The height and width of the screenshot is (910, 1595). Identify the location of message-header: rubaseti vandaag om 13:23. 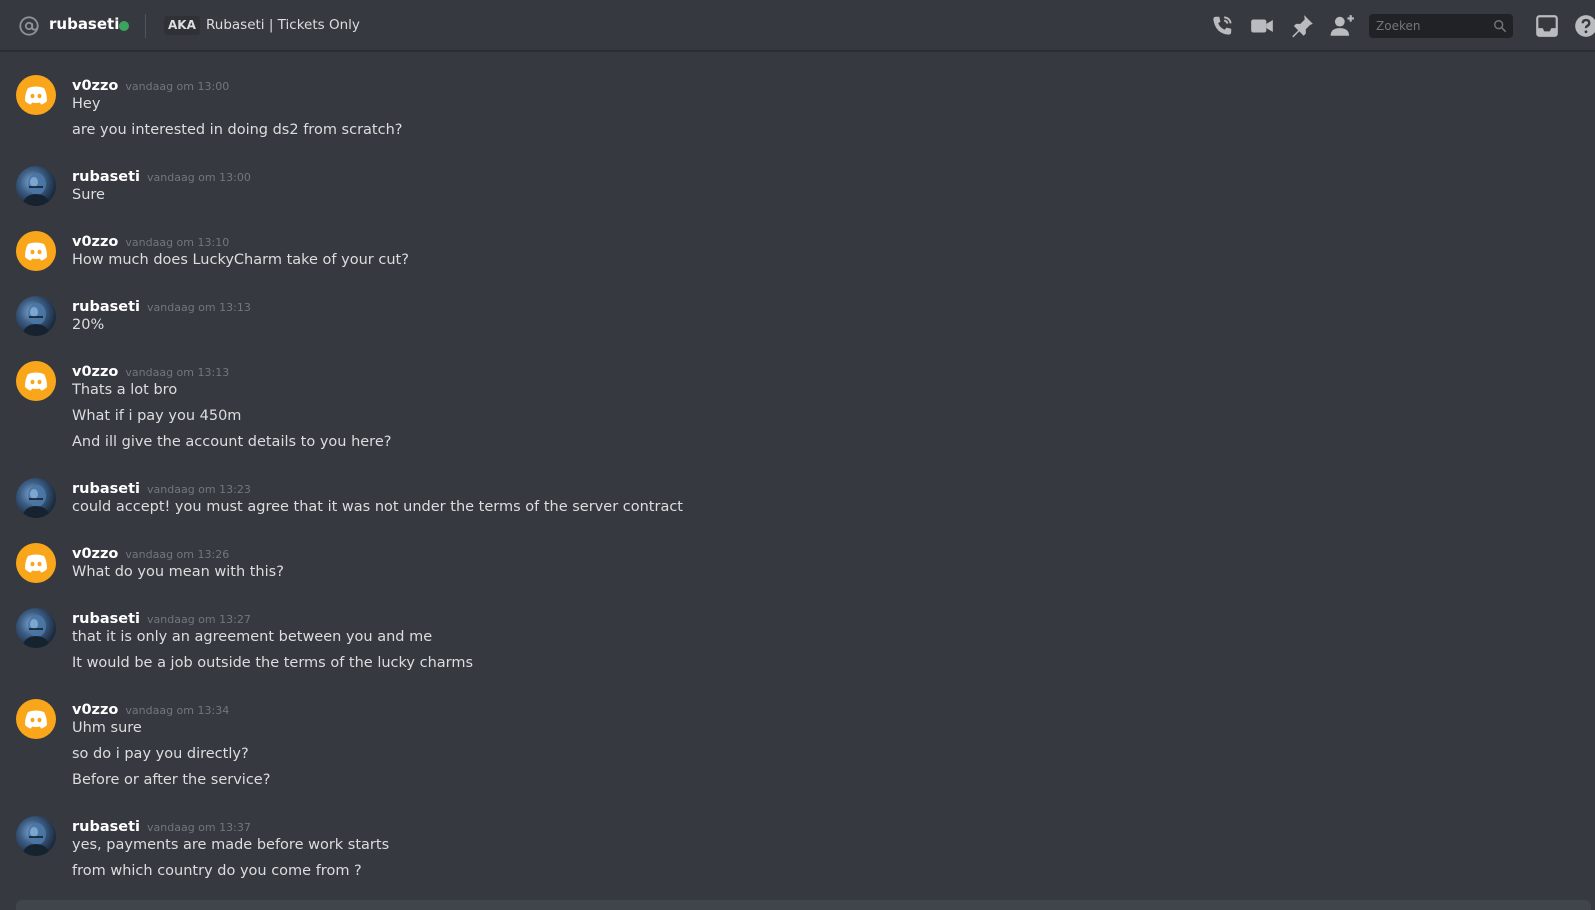
(161, 488).